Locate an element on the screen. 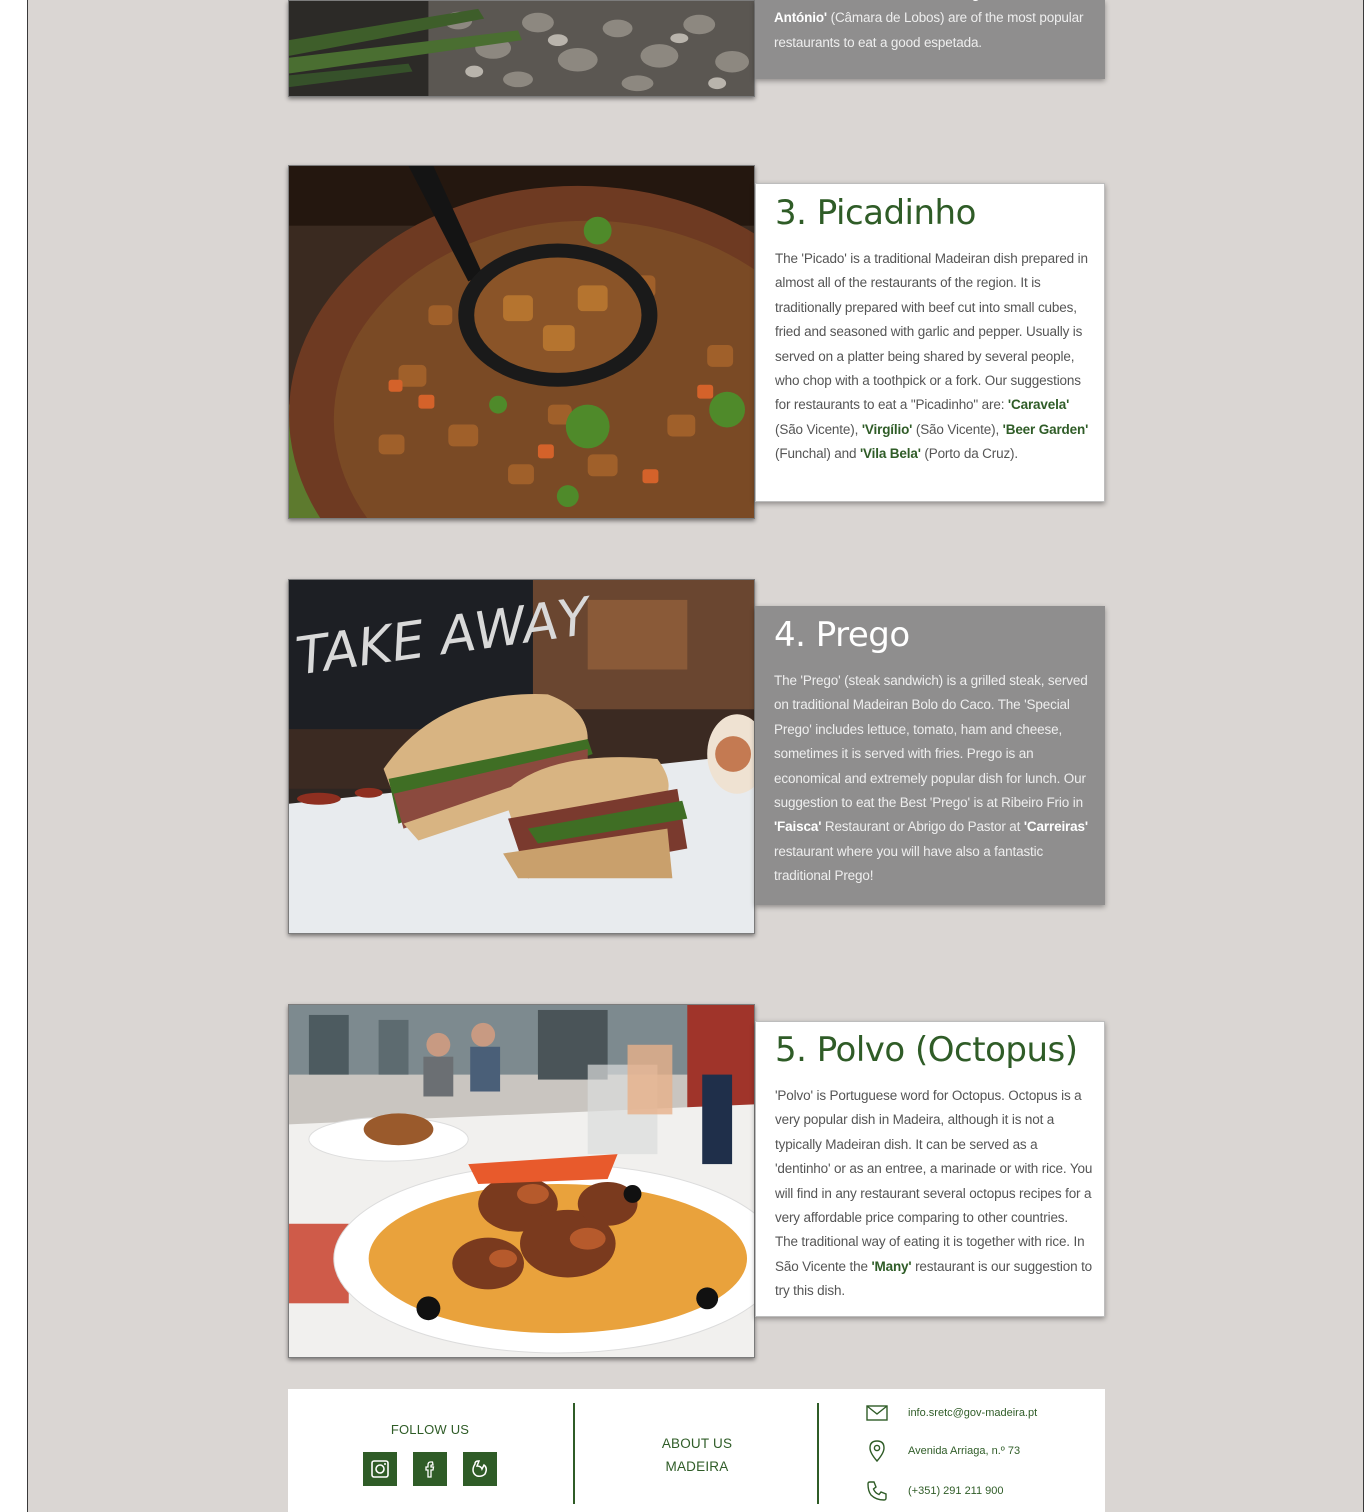  polvo-title: 5. Polvo (Octopus) is located at coordinates (926, 1050).